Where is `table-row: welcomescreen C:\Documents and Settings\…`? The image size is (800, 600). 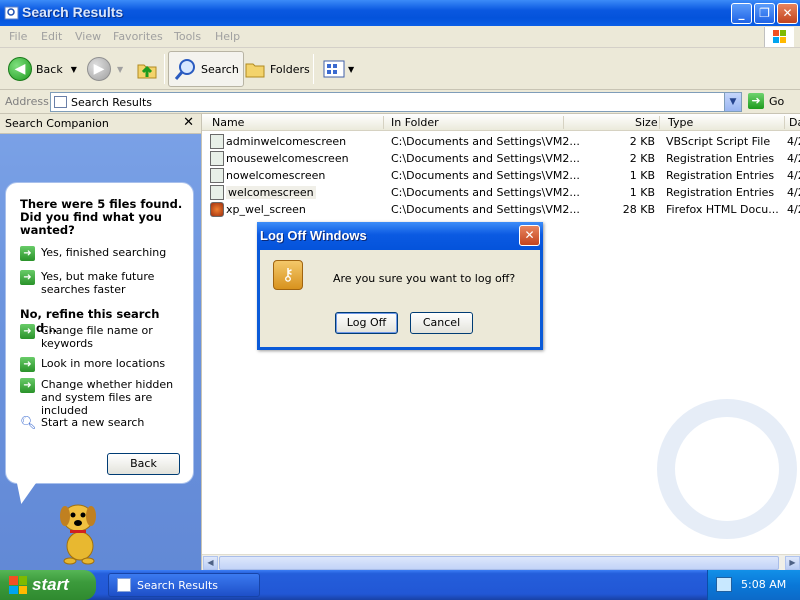
table-row: welcomescreen C:\Documents and Settings\… is located at coordinates (501, 192).